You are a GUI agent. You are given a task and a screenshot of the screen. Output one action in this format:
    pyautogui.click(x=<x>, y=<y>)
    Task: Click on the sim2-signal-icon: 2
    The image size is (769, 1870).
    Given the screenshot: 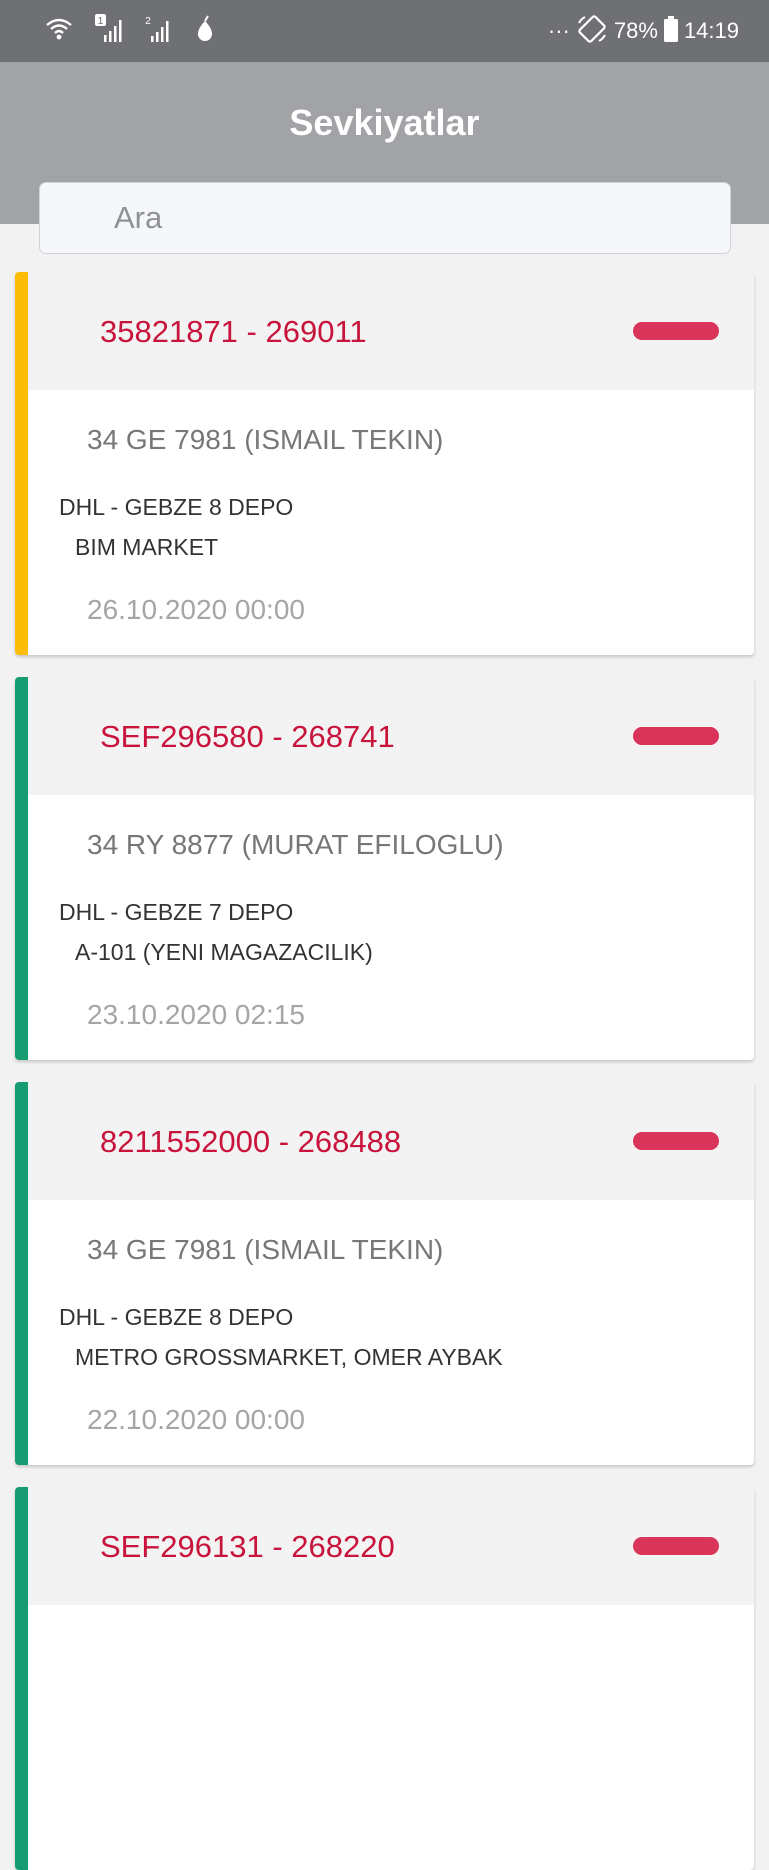 What is the action you would take?
    pyautogui.click(x=159, y=31)
    